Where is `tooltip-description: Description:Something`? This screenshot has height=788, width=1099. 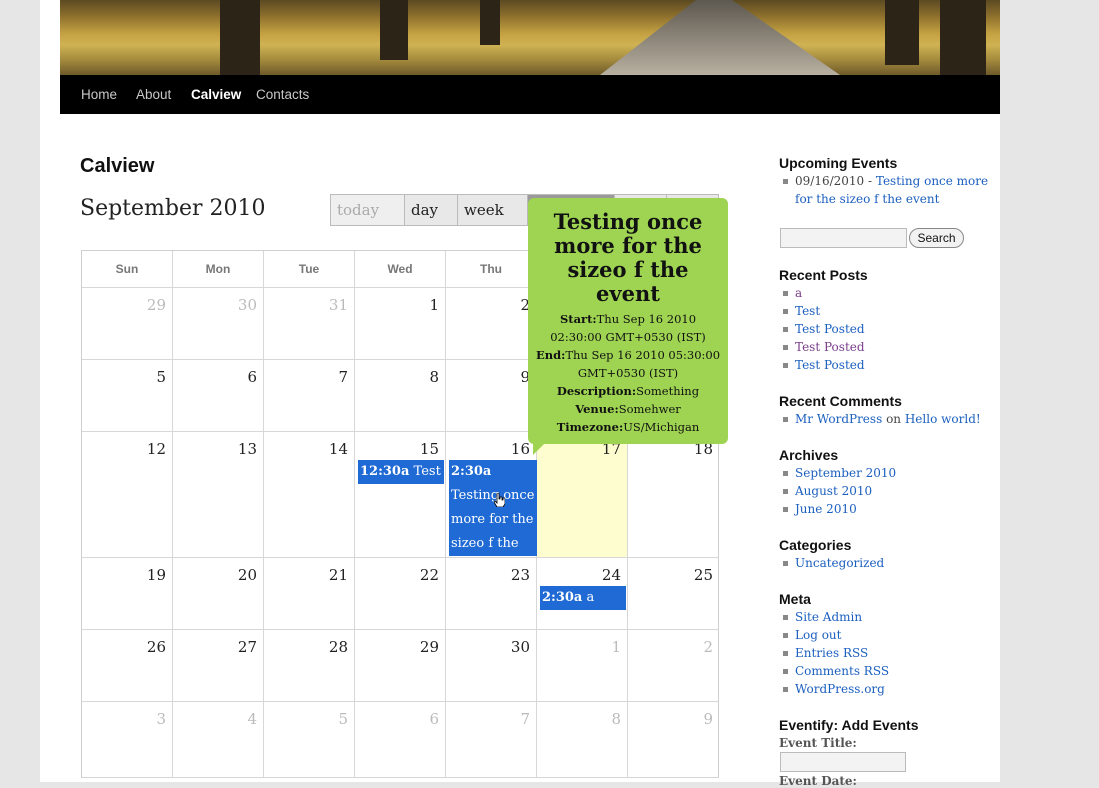 tooltip-description: Description:Something is located at coordinates (628, 391).